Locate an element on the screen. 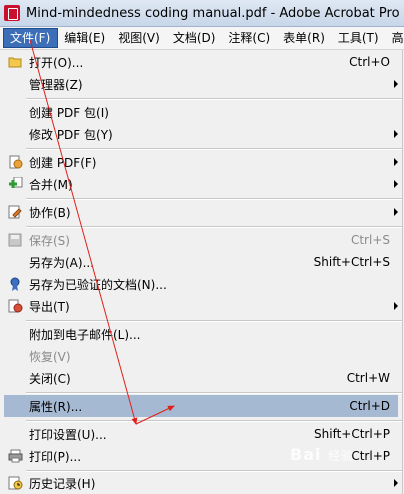 This screenshot has width=404, height=494. menu-item-save: 保存(S) Ctrl+S is located at coordinates (201, 240).